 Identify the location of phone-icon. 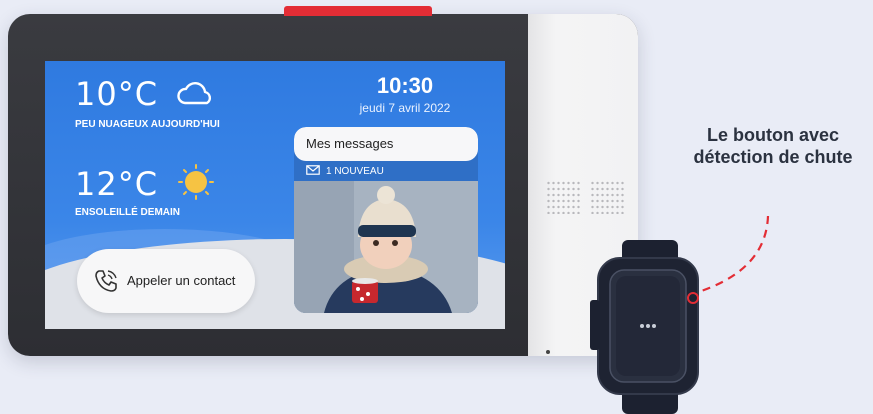
(106, 283).